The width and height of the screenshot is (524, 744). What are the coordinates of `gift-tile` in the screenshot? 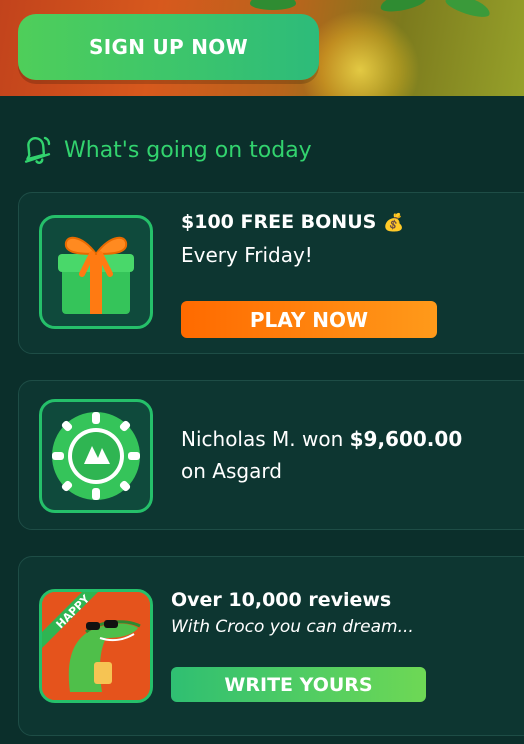 It's located at (96, 272).